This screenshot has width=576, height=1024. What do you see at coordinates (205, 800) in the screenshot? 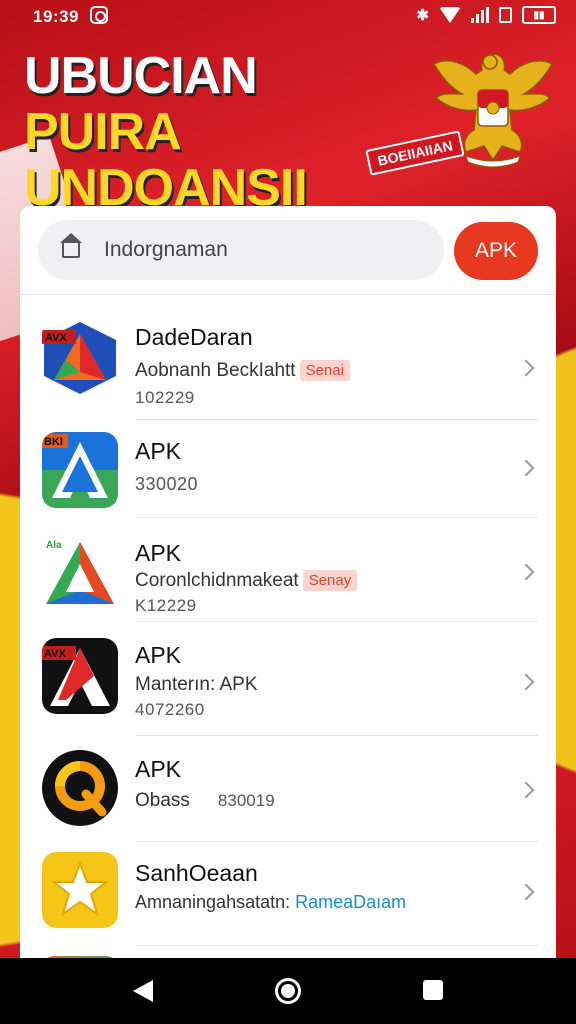
I see `app-subtitle: Obass 830019` at bounding box center [205, 800].